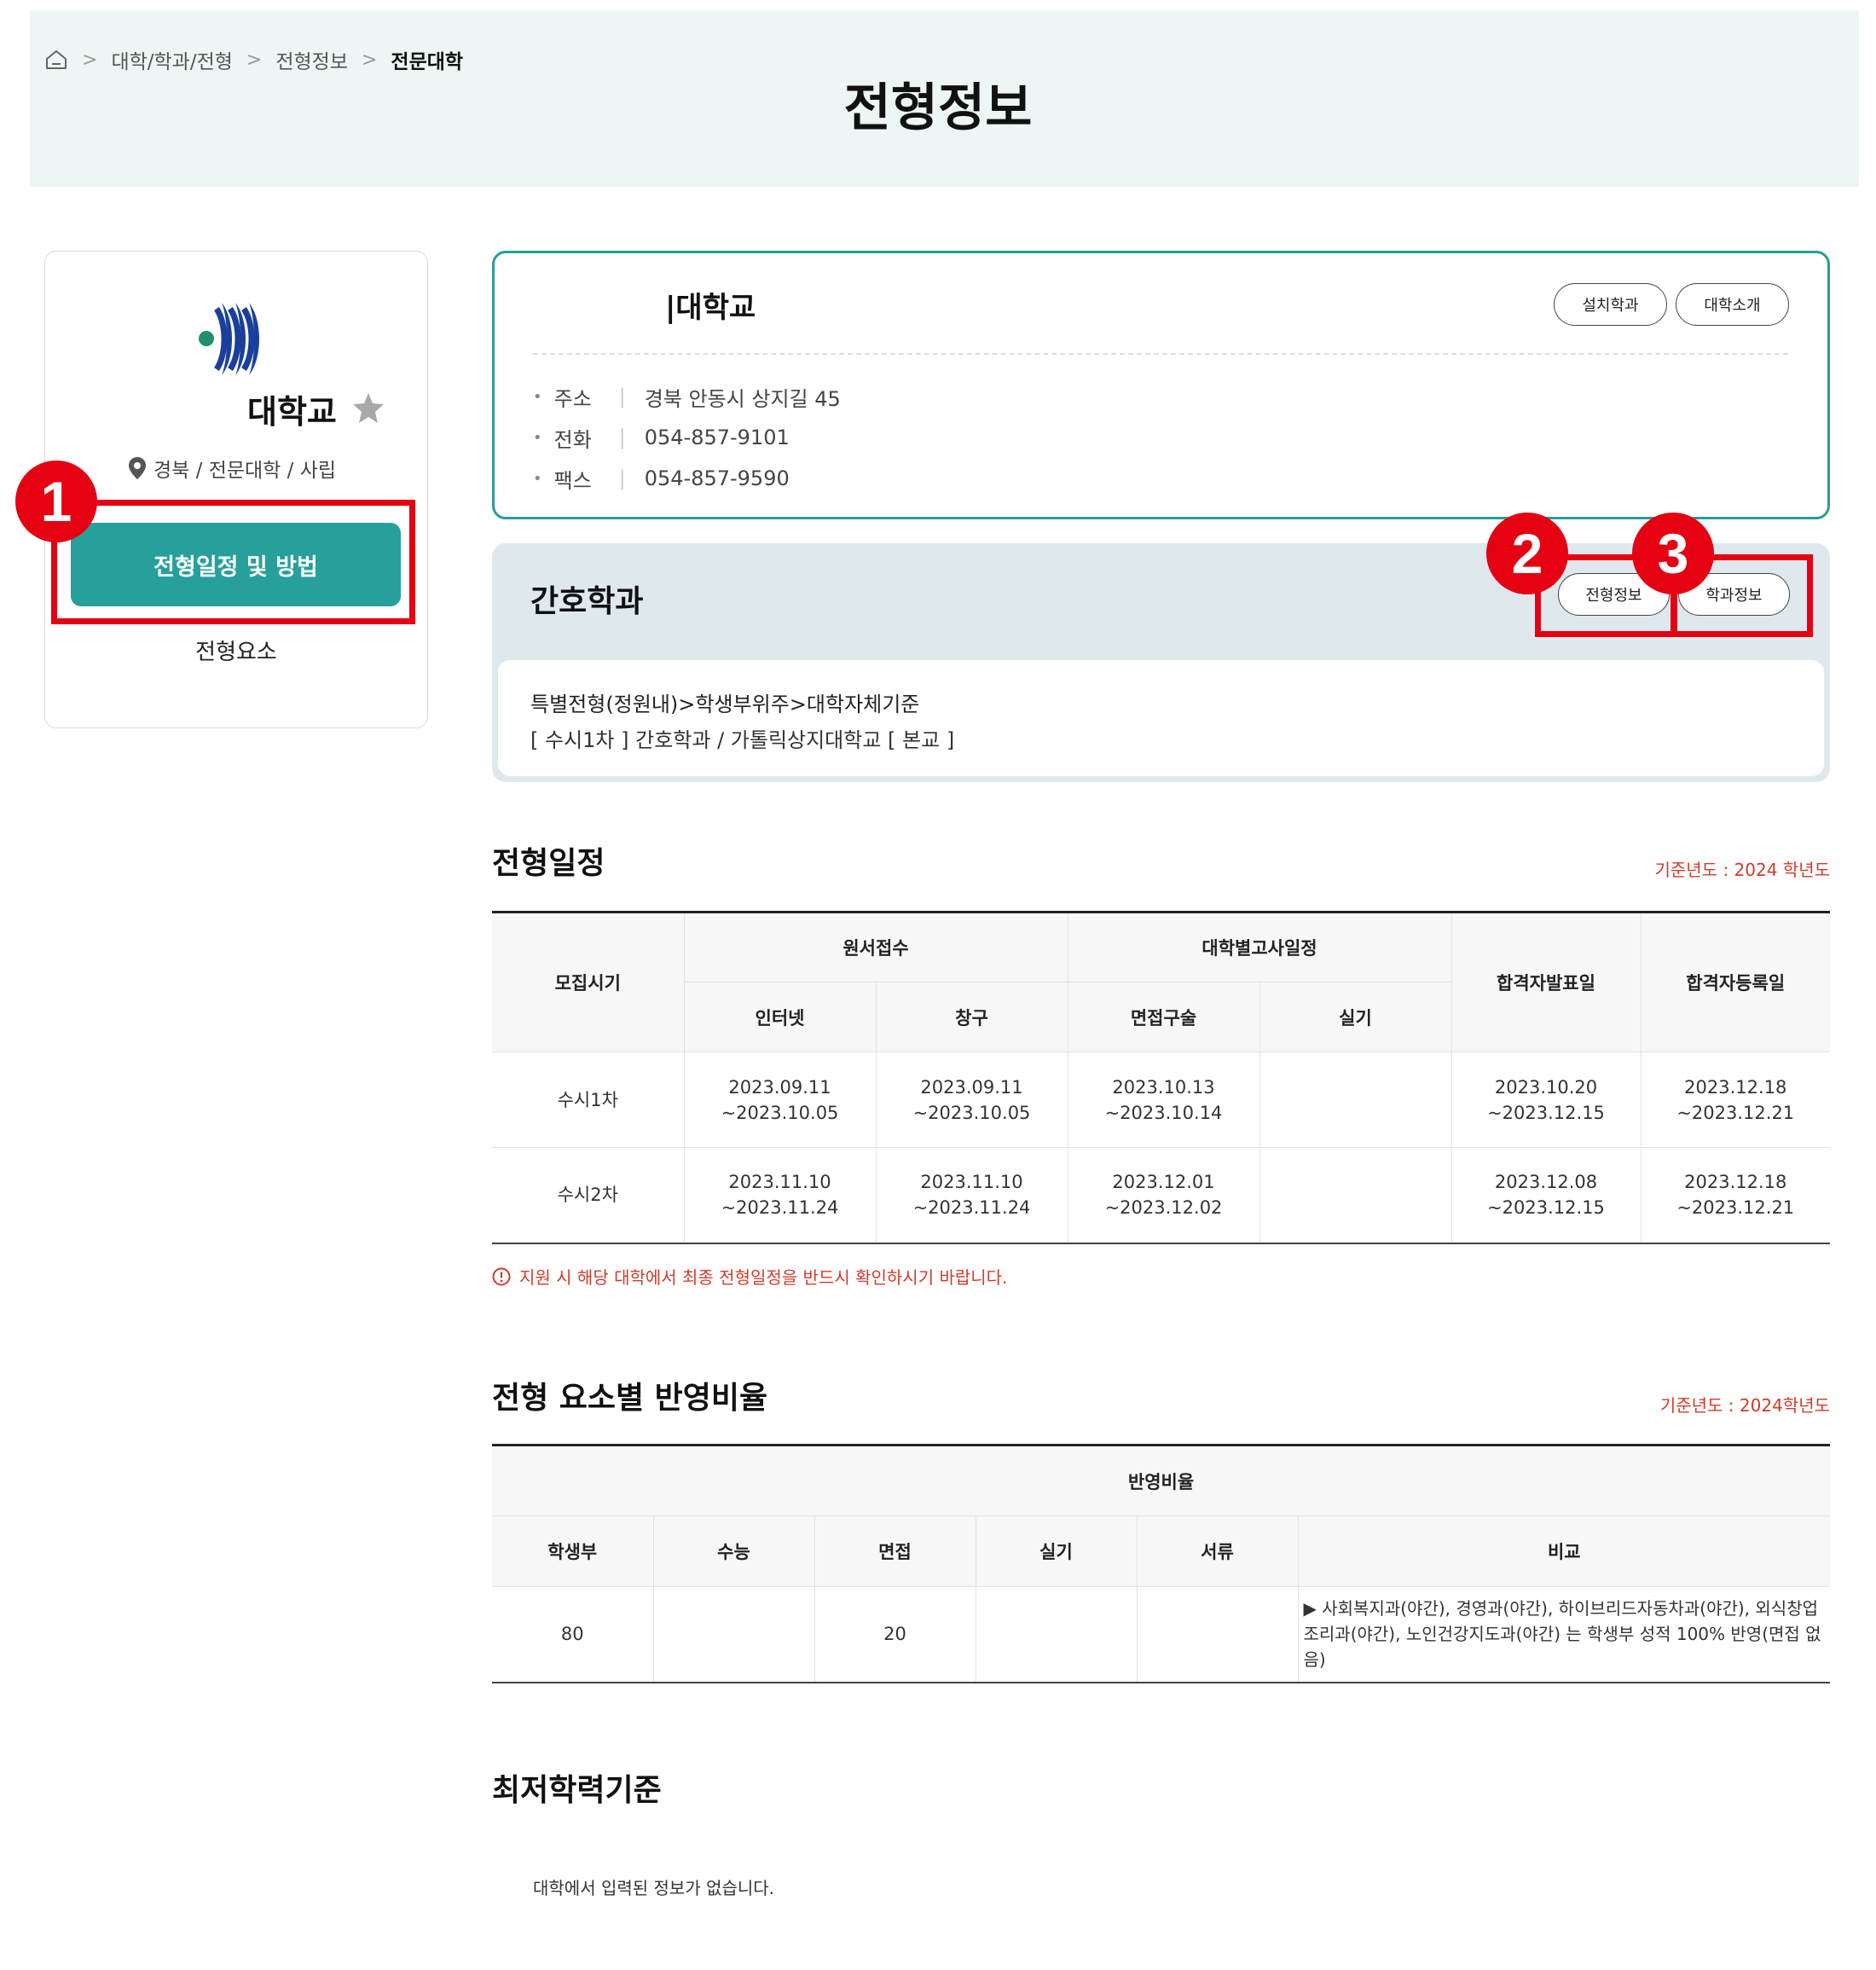 This screenshot has height=1970, width=1876. Describe the element at coordinates (725, 704) in the screenshot. I see `admission-type: 특별전형(정원내)>학생부위주>대학자체기준` at that location.